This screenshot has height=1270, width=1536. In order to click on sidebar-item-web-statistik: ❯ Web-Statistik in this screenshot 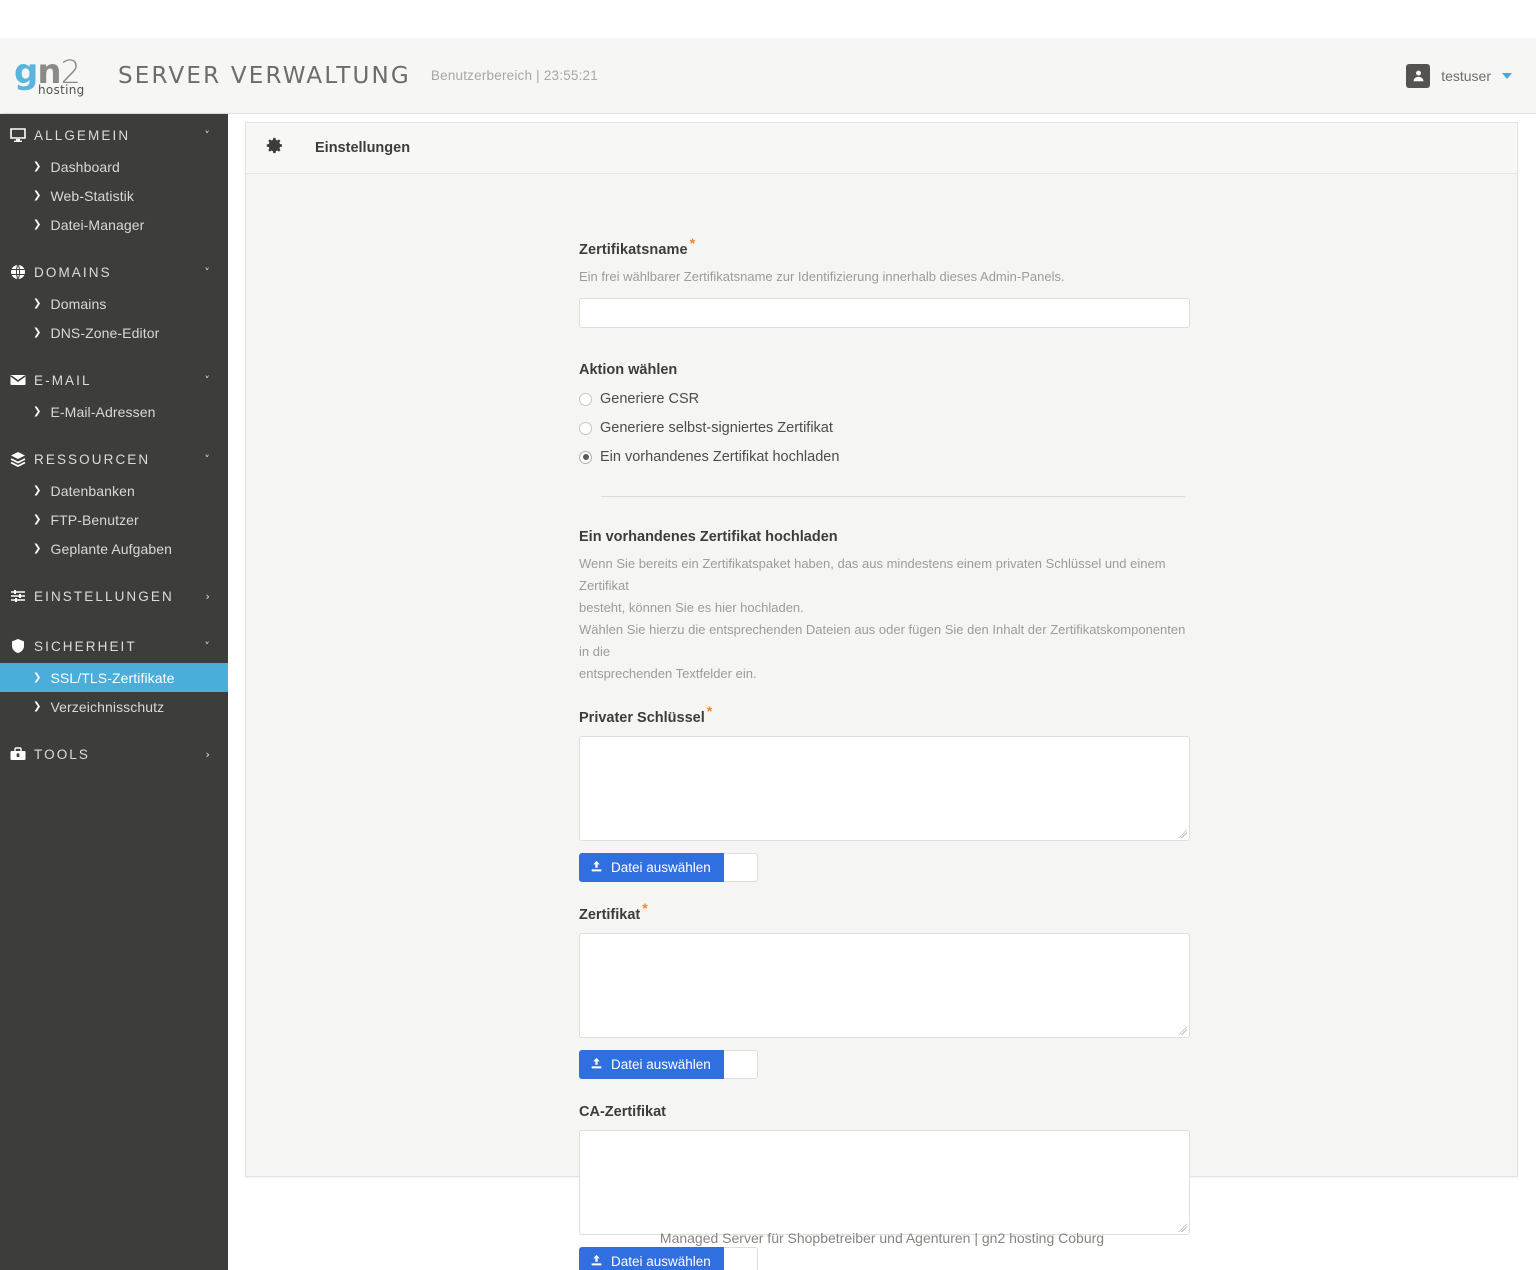, I will do `click(114, 195)`.